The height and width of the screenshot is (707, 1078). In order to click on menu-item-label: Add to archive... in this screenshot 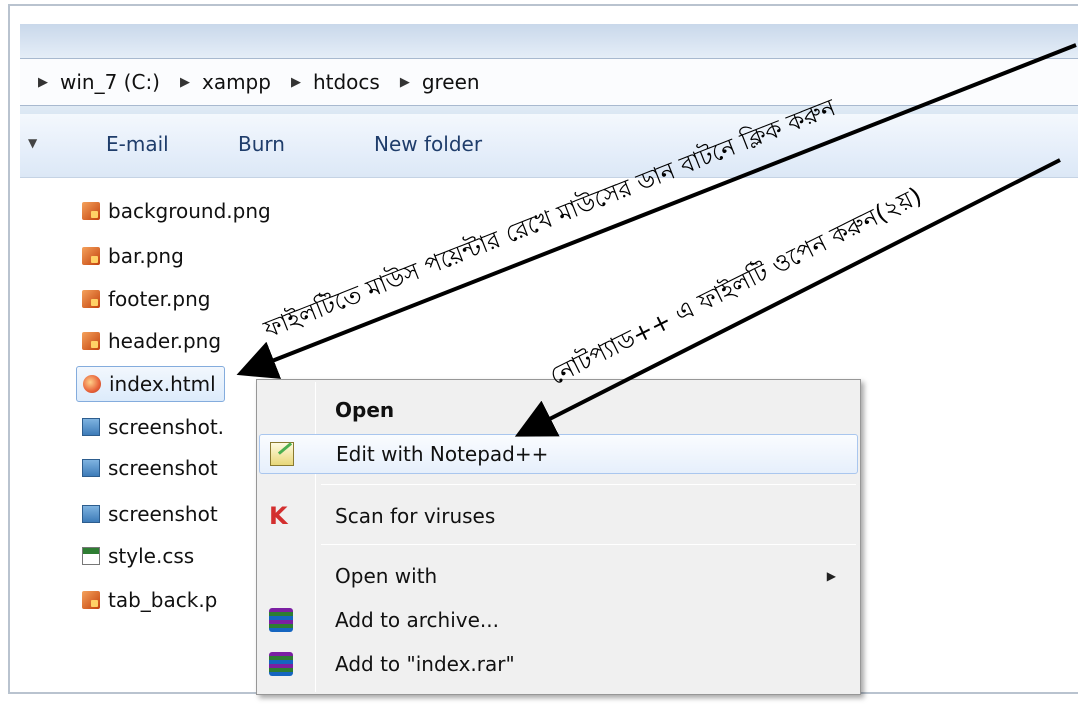, I will do `click(417, 620)`.